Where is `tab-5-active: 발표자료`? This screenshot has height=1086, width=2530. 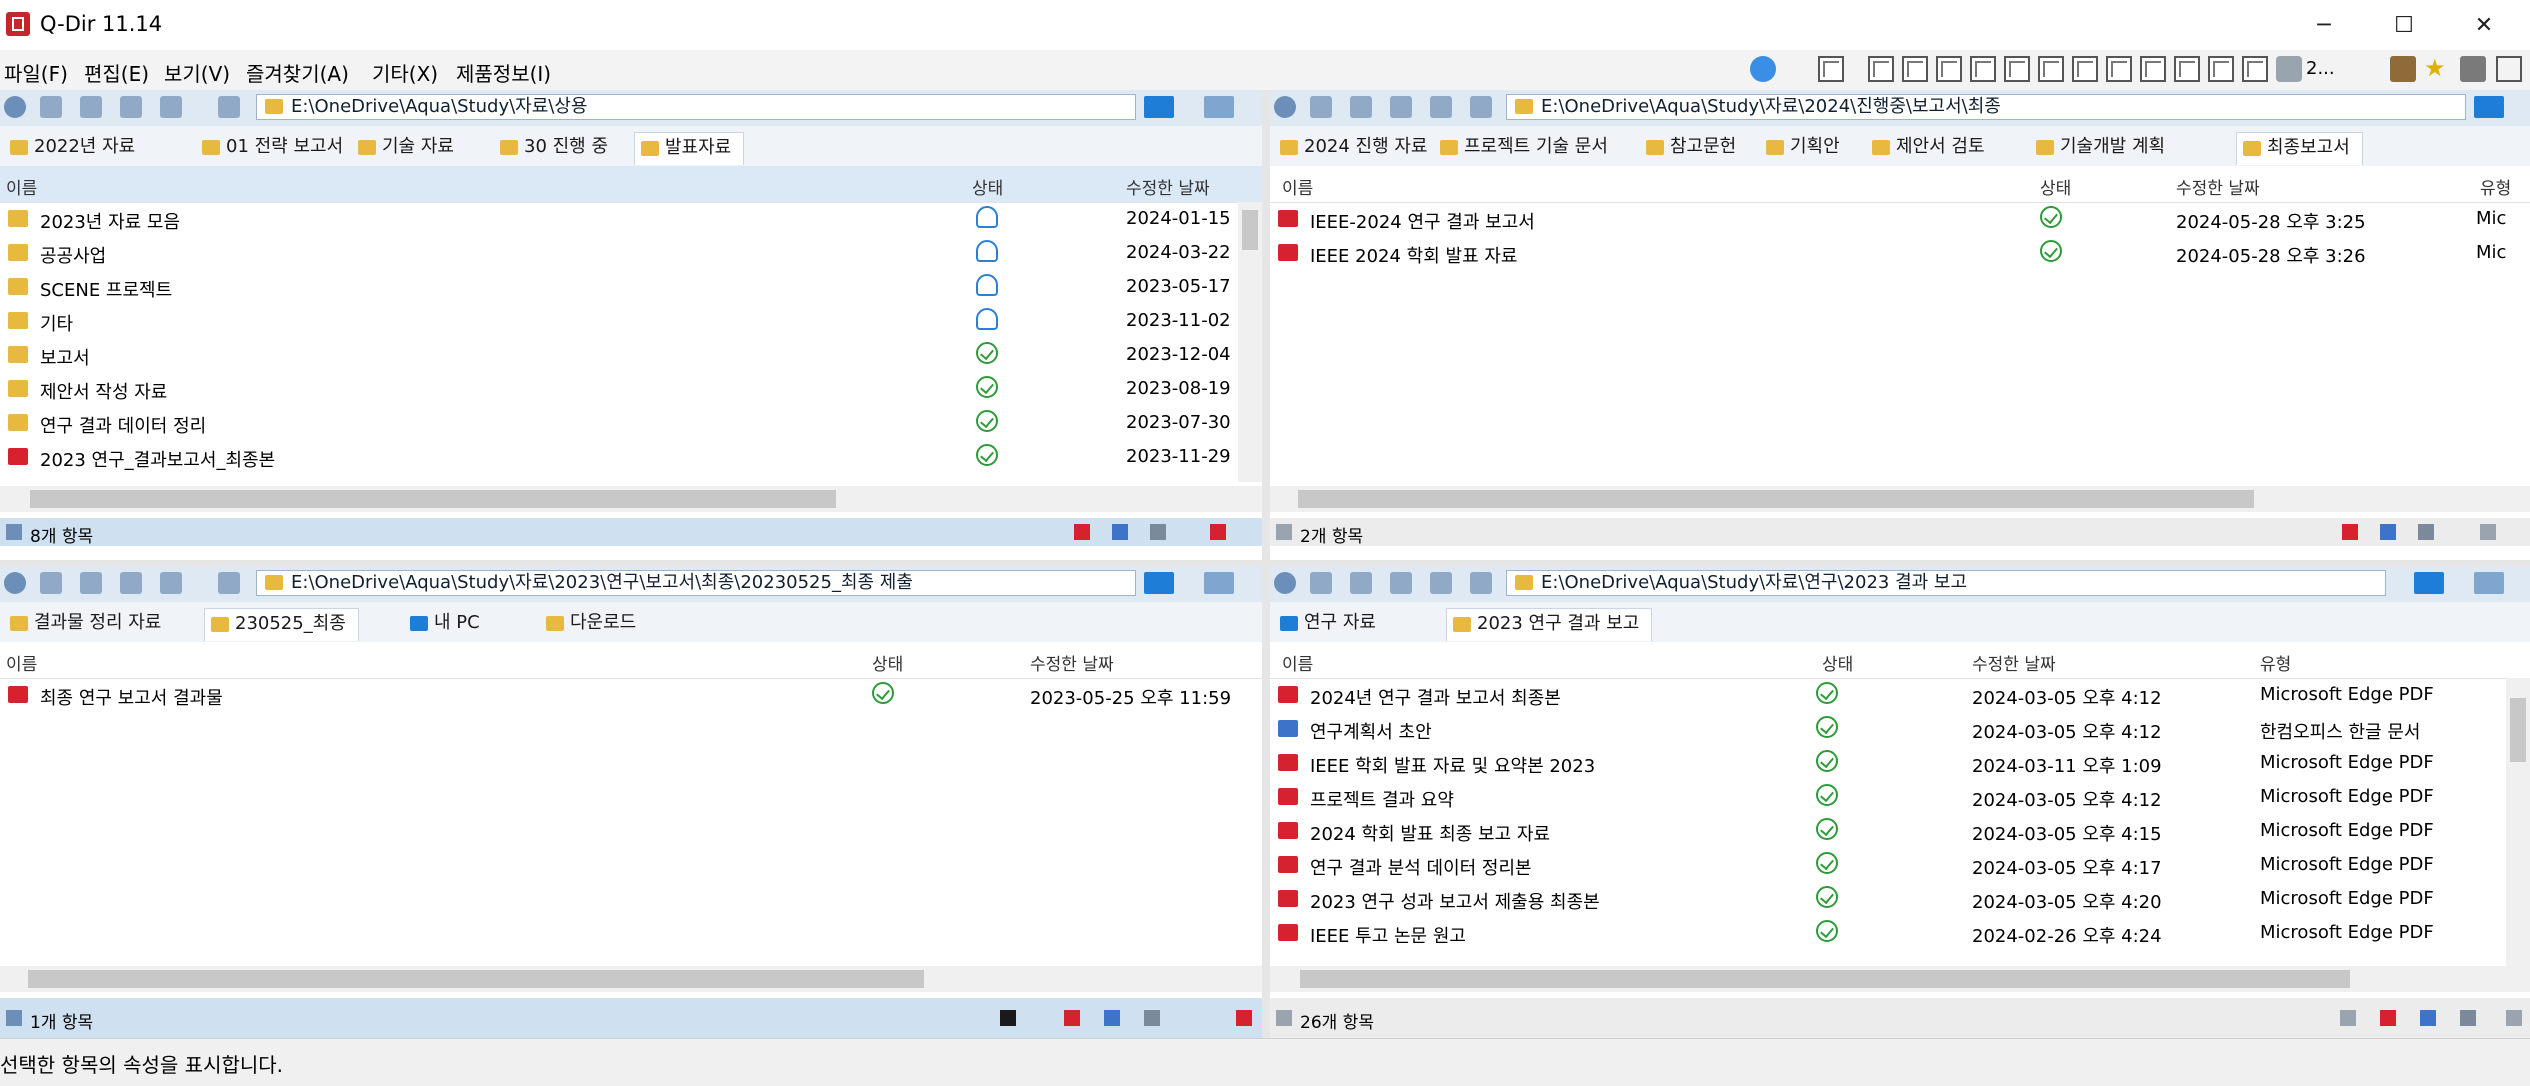 tab-5-active: 발표자료 is located at coordinates (689, 148).